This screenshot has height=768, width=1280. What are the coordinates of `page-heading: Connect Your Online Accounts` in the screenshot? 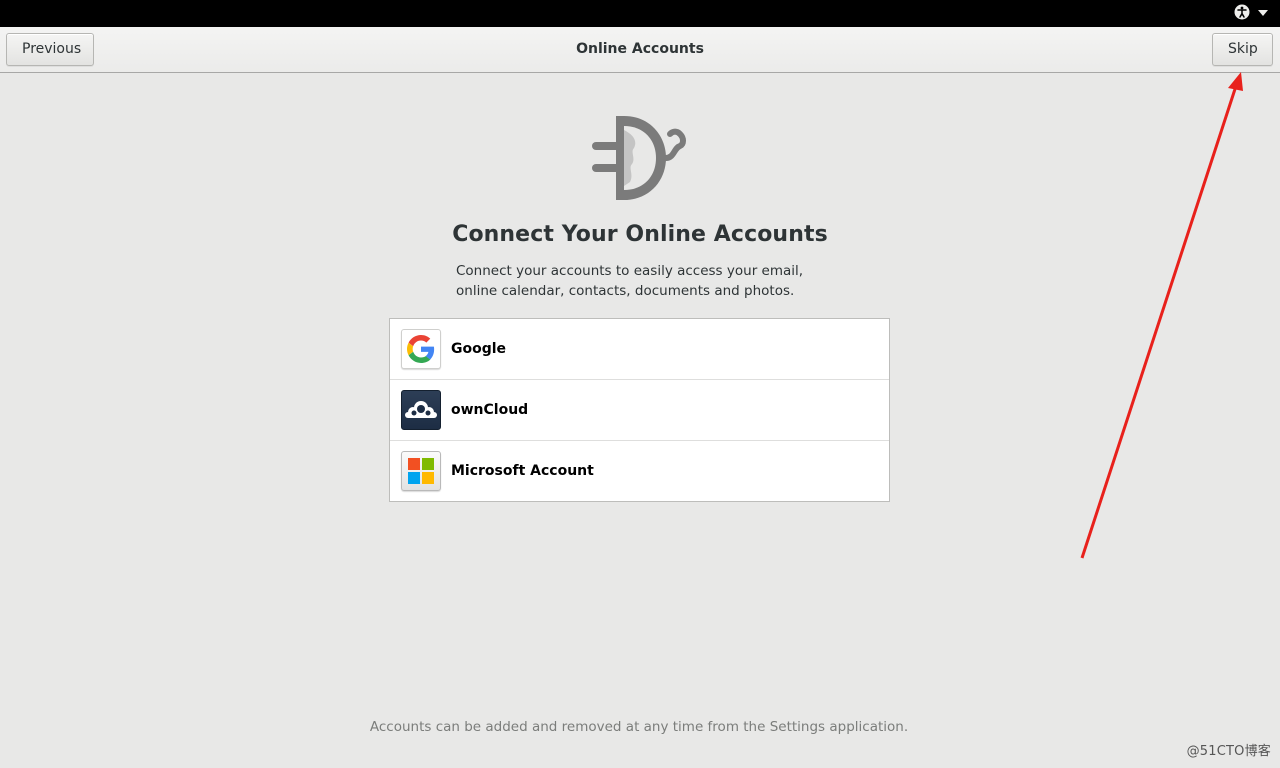 It's located at (640, 234).